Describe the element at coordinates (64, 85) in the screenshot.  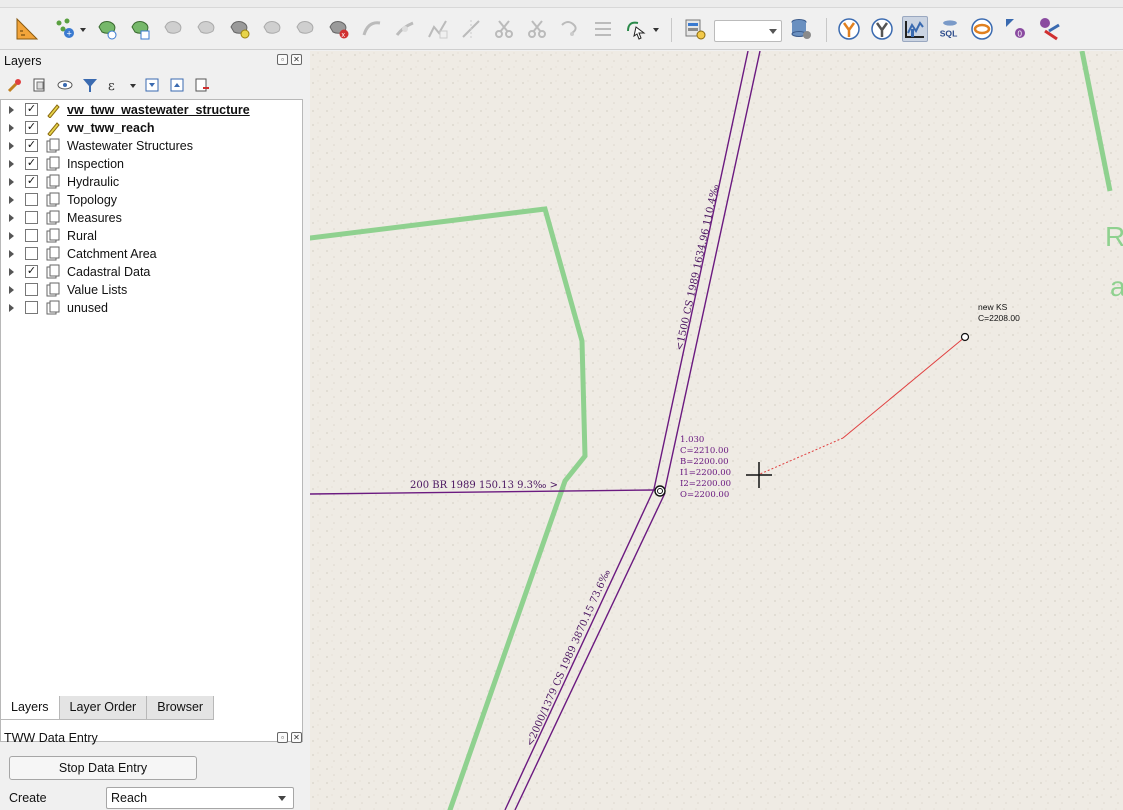
I see `eye-visibility-icon` at that location.